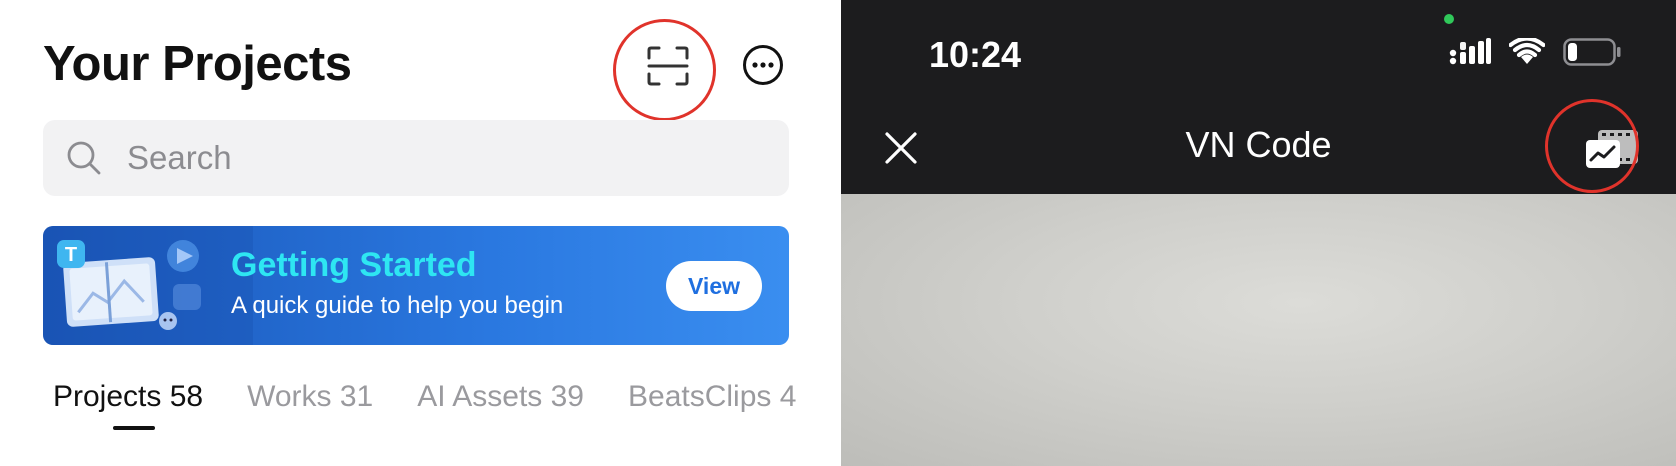  What do you see at coordinates (128, 396) in the screenshot?
I see `tab-label: Projects 58` at bounding box center [128, 396].